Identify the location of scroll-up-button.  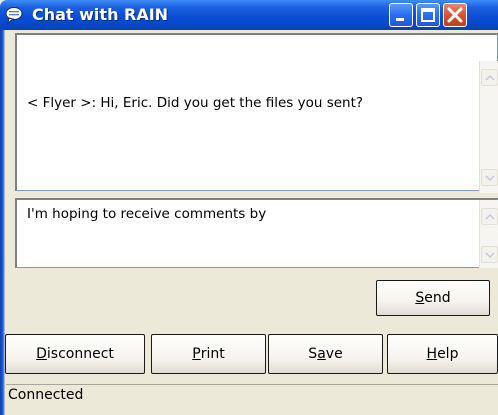
(489, 77).